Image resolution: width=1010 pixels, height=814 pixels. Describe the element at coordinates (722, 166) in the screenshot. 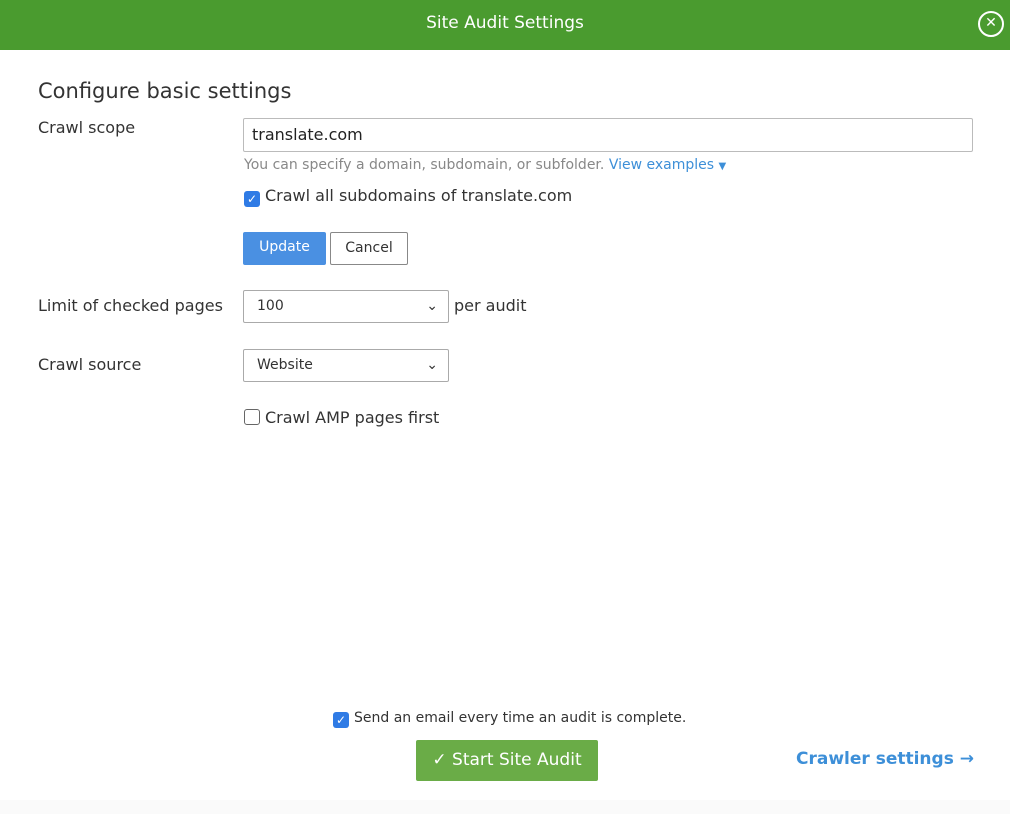

I see `caret-down-icon: ▼` at that location.